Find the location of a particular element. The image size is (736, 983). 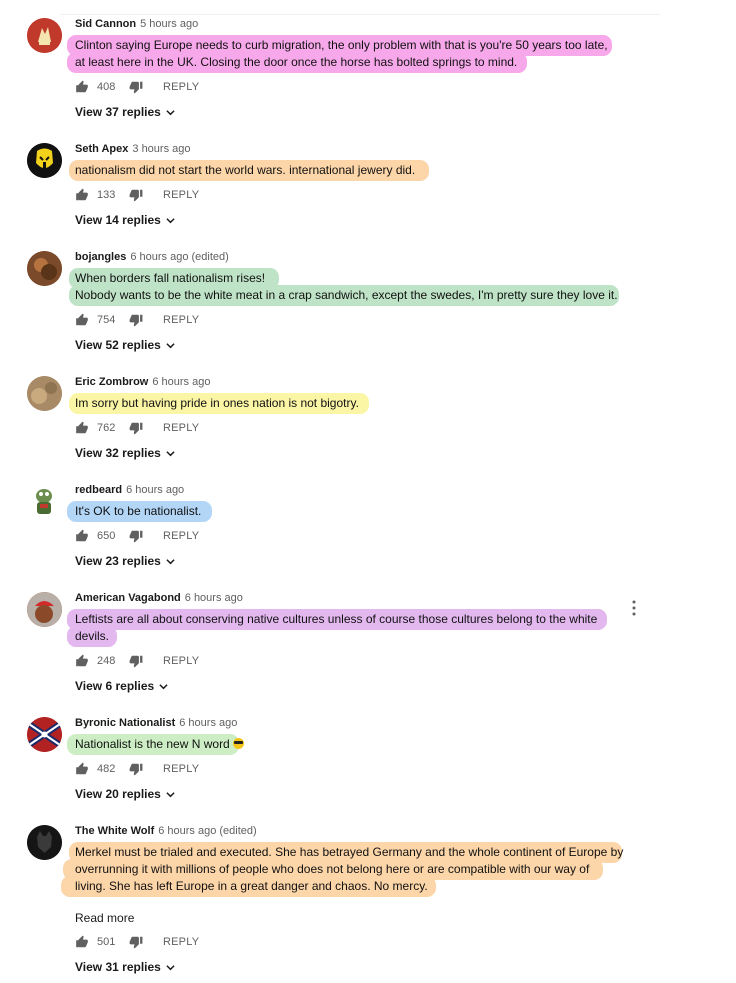

view-replies-button: View 31 replies is located at coordinates (125, 967).